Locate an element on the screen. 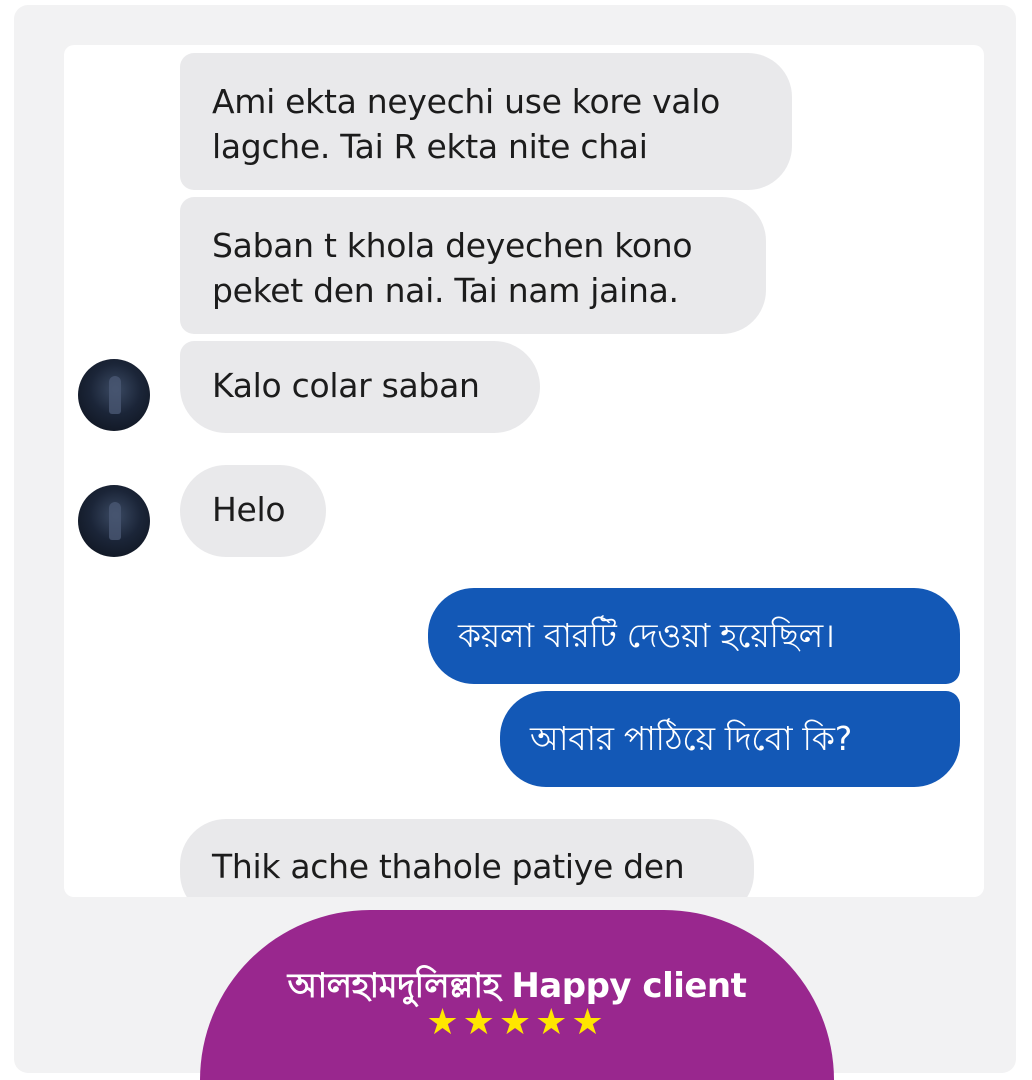  message-outgoing-1: কয়লা বারটি দেওয়া হয়েছিল। is located at coordinates (694, 636).